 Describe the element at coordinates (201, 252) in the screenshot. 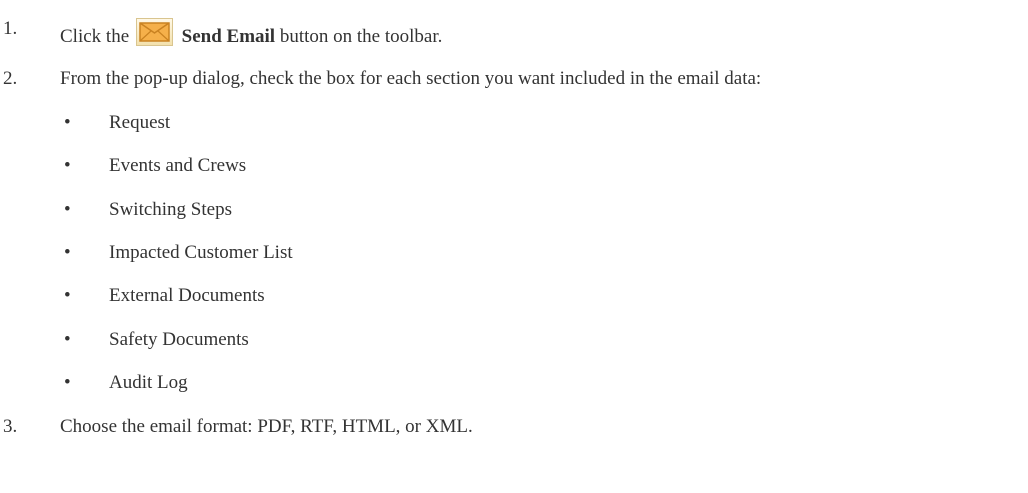

I see `section-item-label: Impacted Customer List` at that location.